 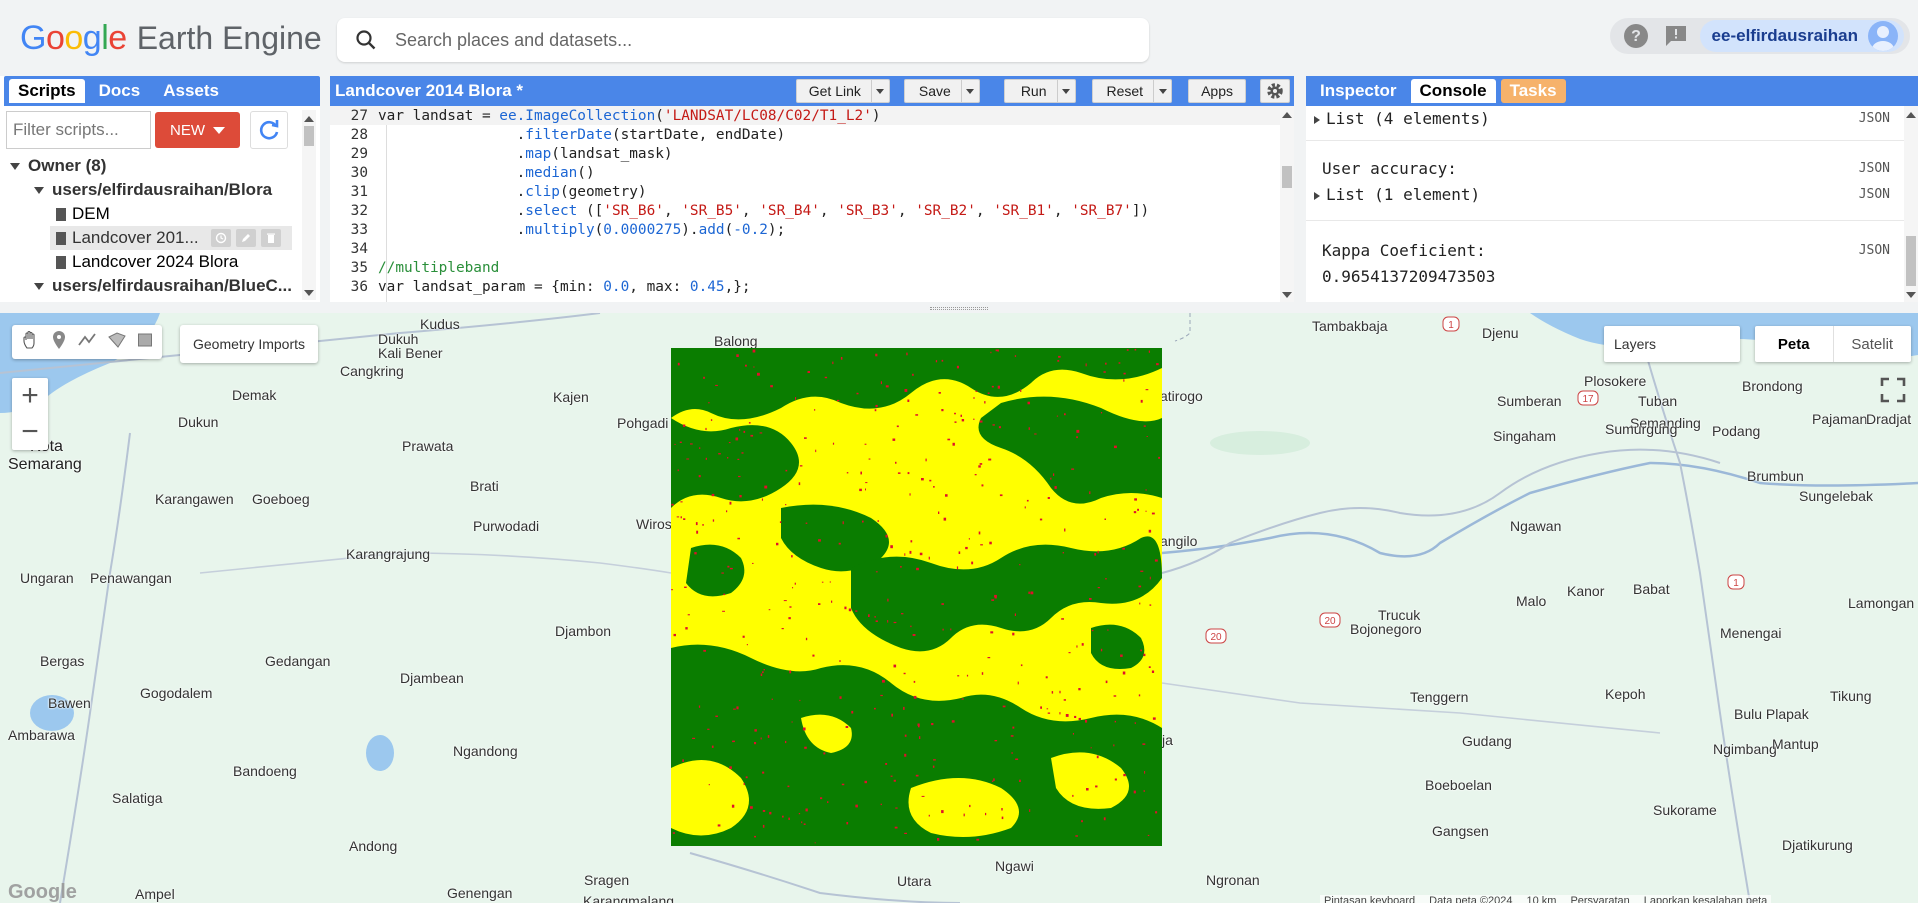 What do you see at coordinates (191, 91) in the screenshot?
I see `tab-assets: Assets` at bounding box center [191, 91].